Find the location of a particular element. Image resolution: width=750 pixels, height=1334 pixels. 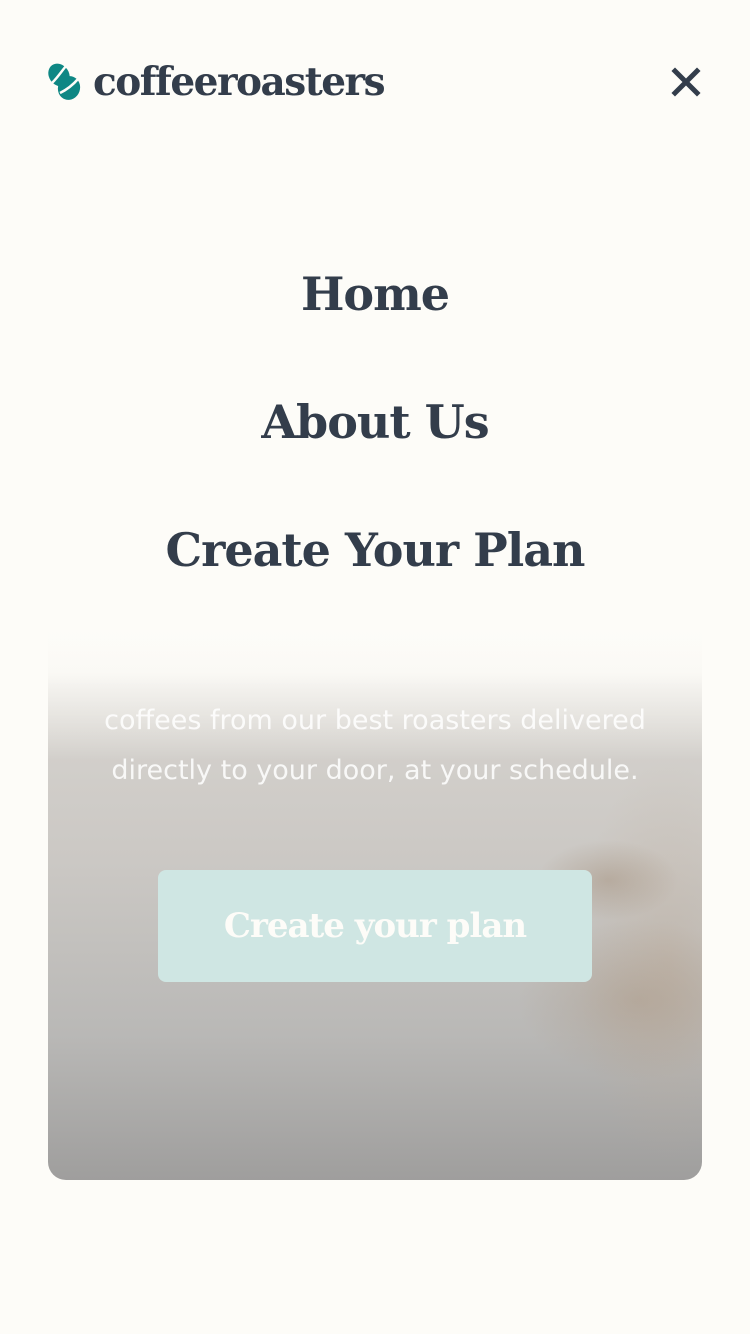

hero-description-line-1: coffees from our best roasters delivered is located at coordinates (375, 720).